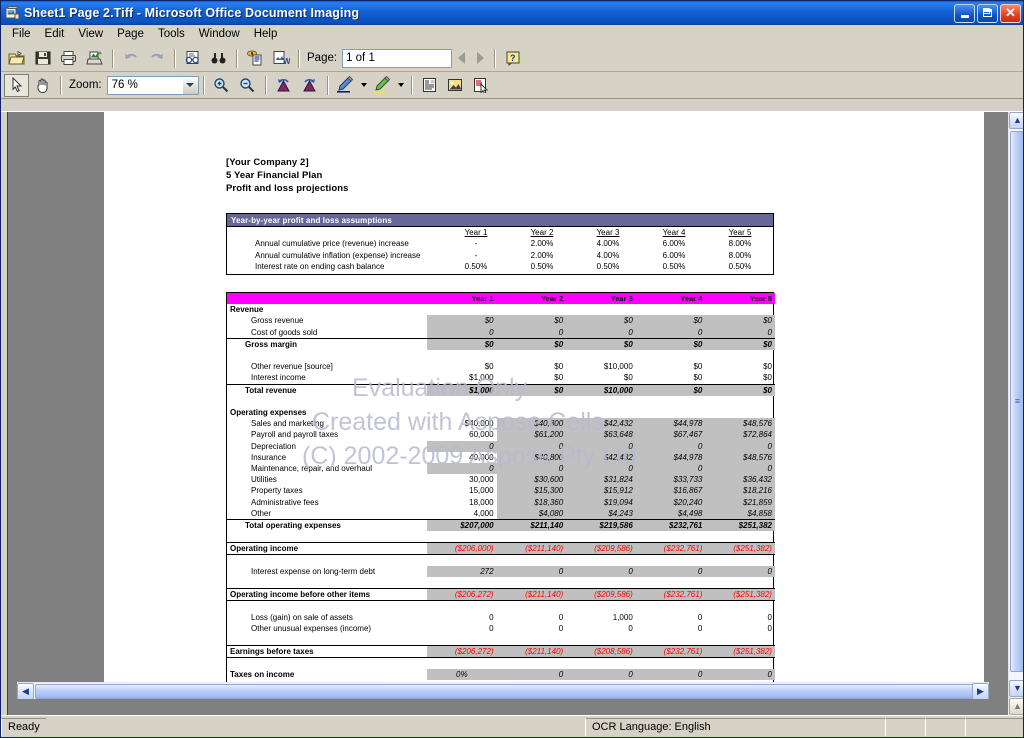 This screenshot has height=738, width=1024. Describe the element at coordinates (266, 34) in the screenshot. I see `menu-help: Help` at that location.